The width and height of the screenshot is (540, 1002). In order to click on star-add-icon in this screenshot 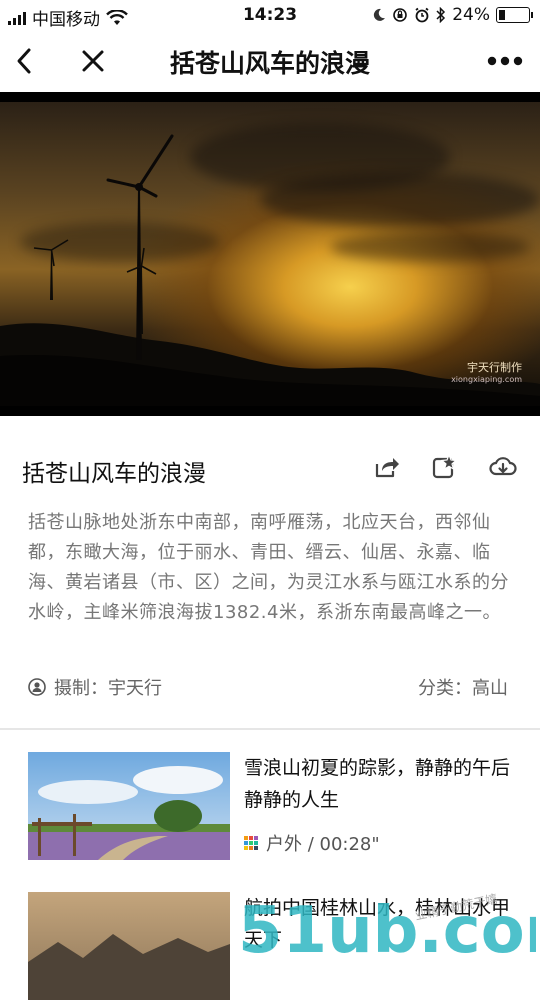, I will do `click(445, 466)`.